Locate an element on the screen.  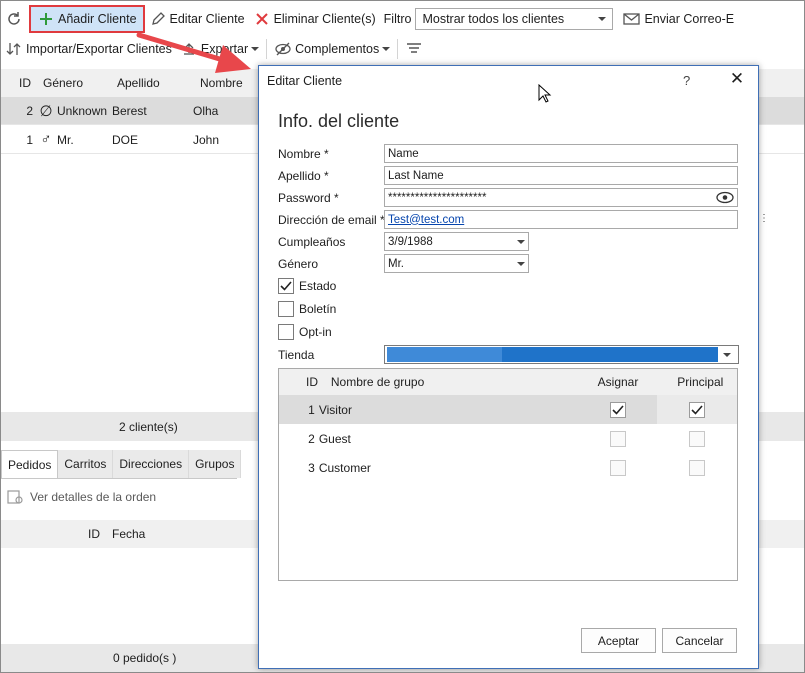
col-order-date: Fecha is located at coordinates (128, 534).